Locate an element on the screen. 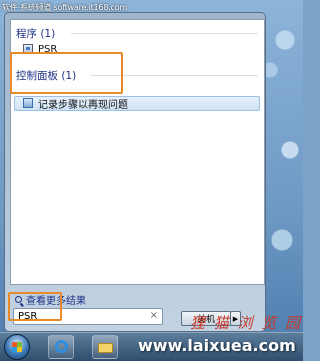  windows-logo-icon is located at coordinates (17, 347).